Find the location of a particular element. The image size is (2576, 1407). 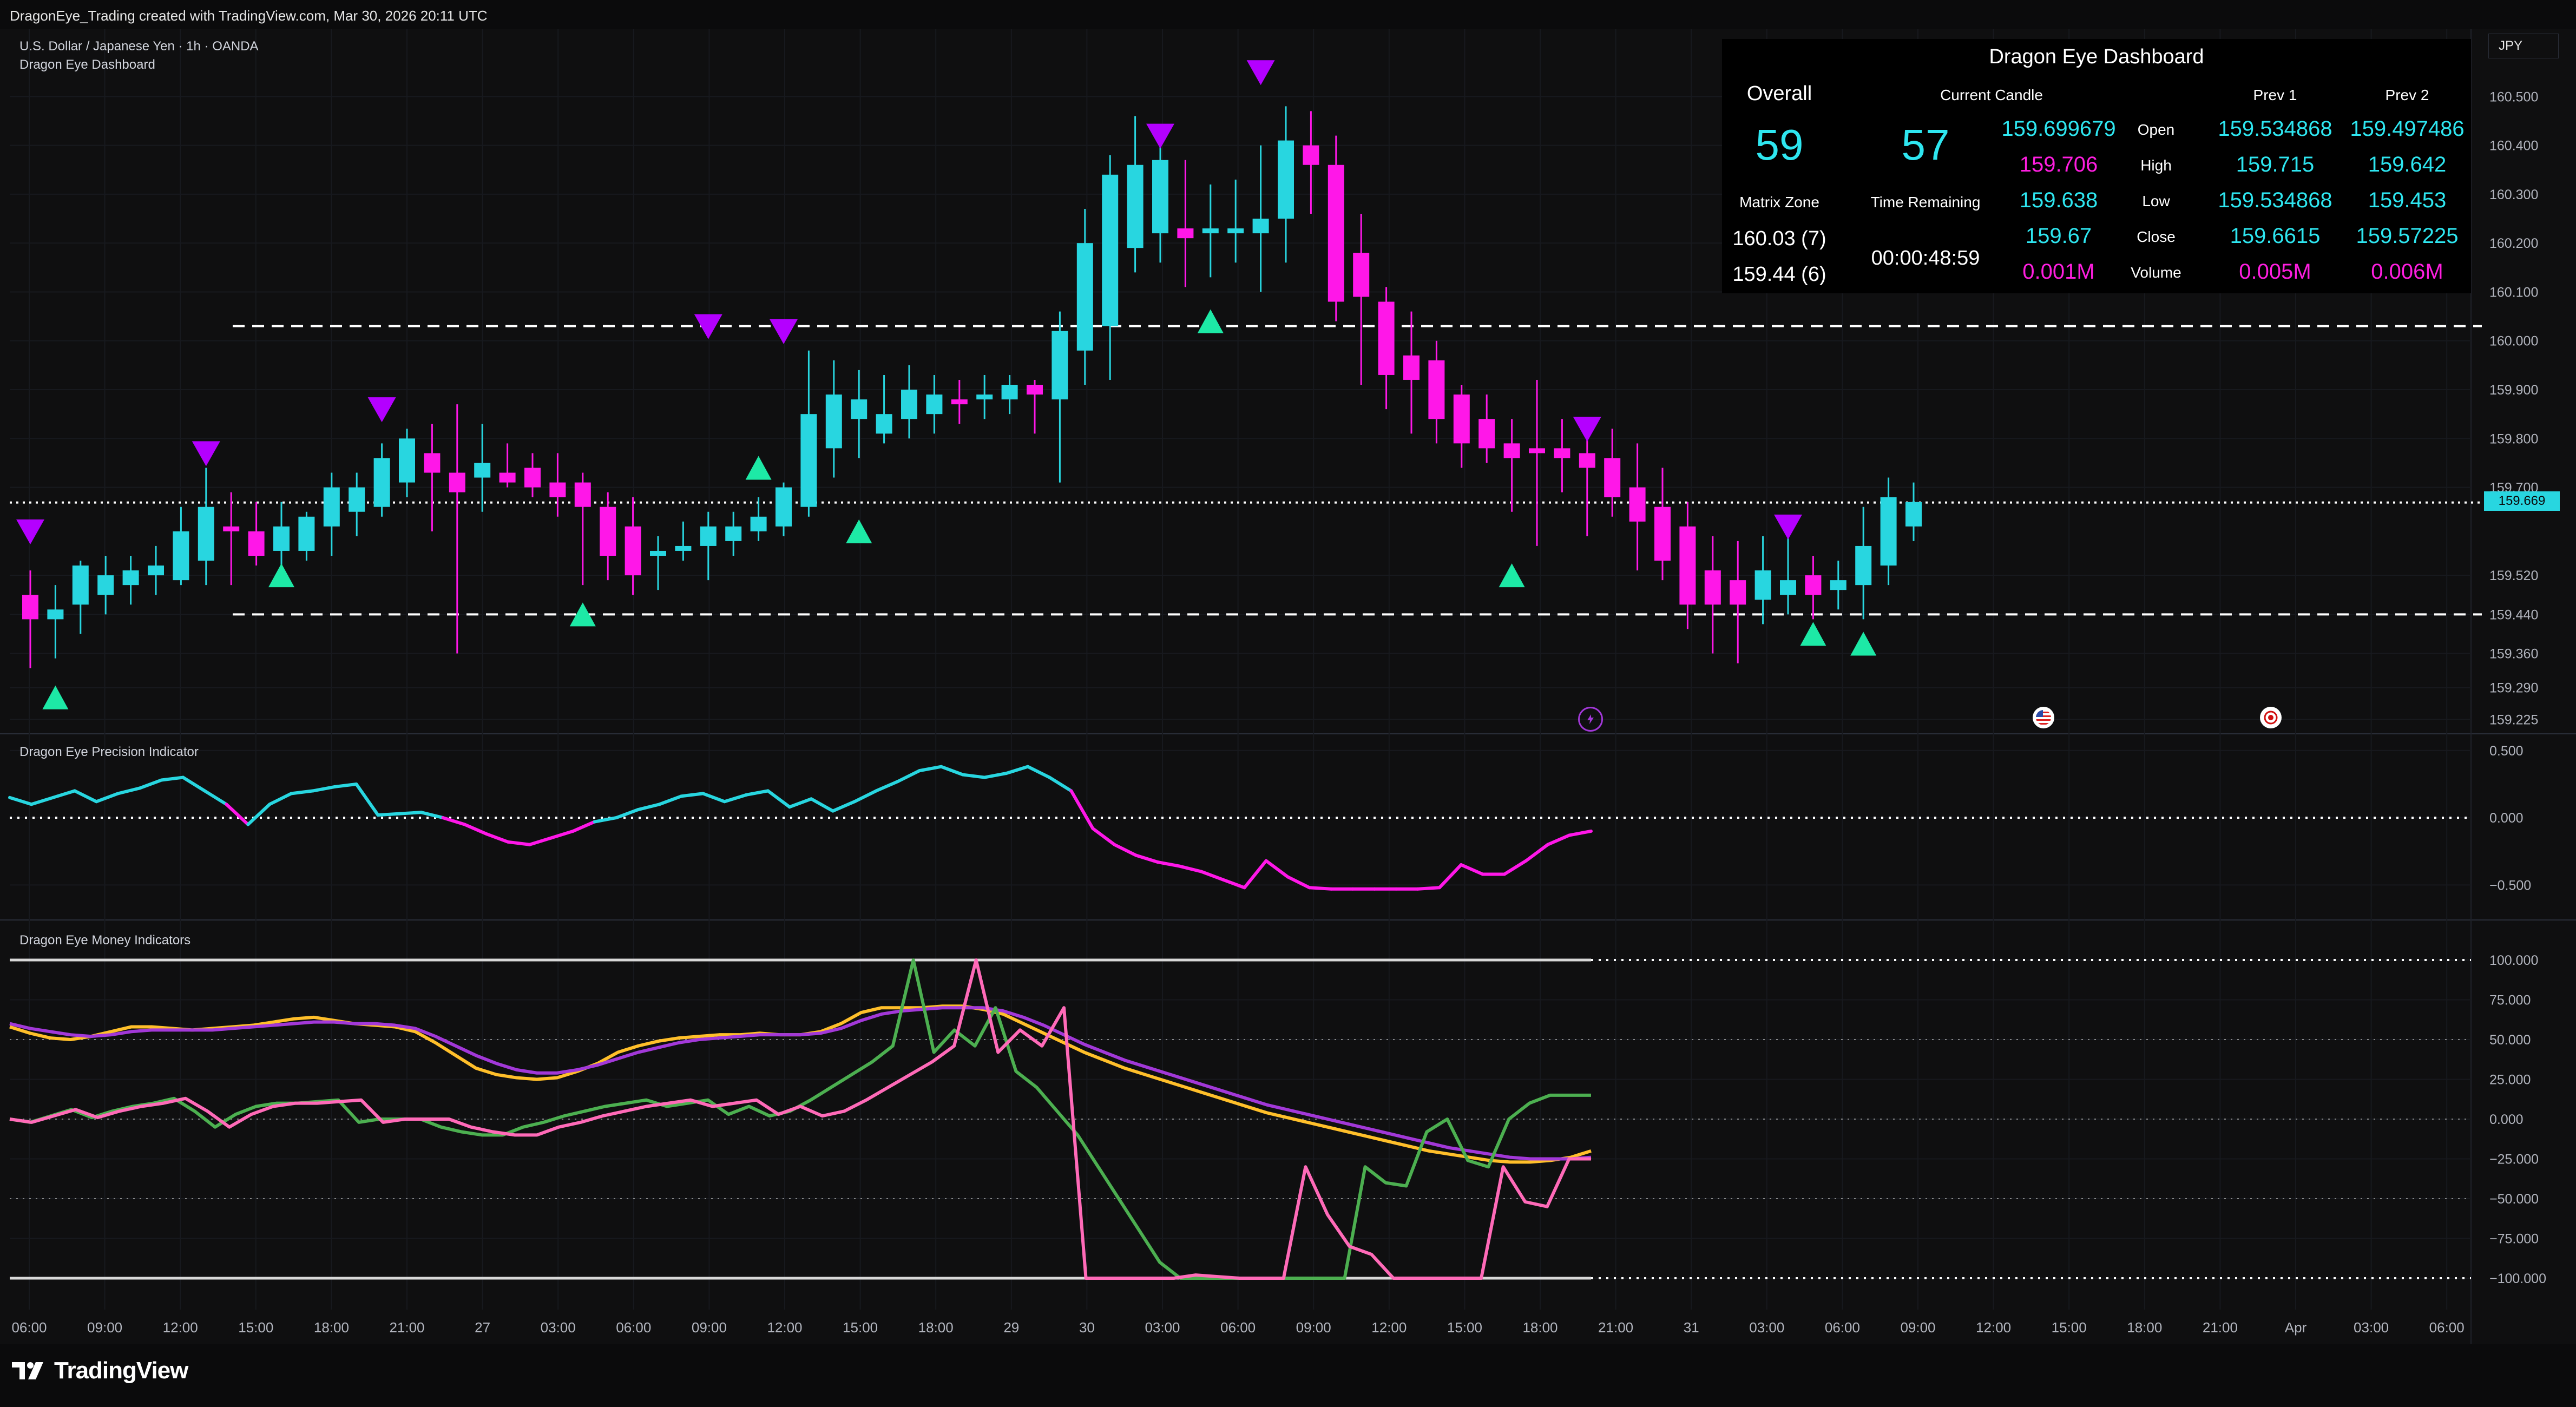

money-tick-label: −100.000 is located at coordinates (2517, 1279).